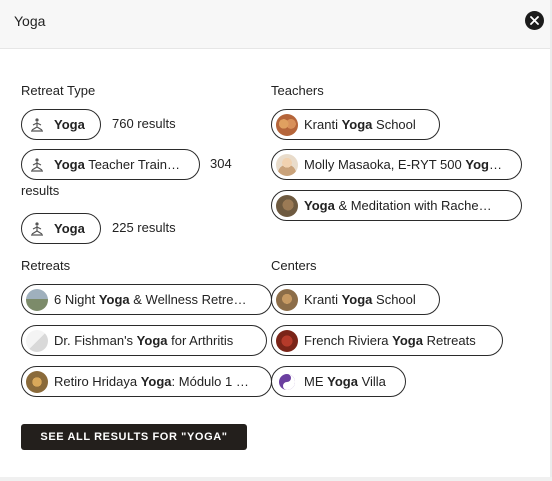  What do you see at coordinates (276, 24) in the screenshot?
I see `search-bar: Yoga` at bounding box center [276, 24].